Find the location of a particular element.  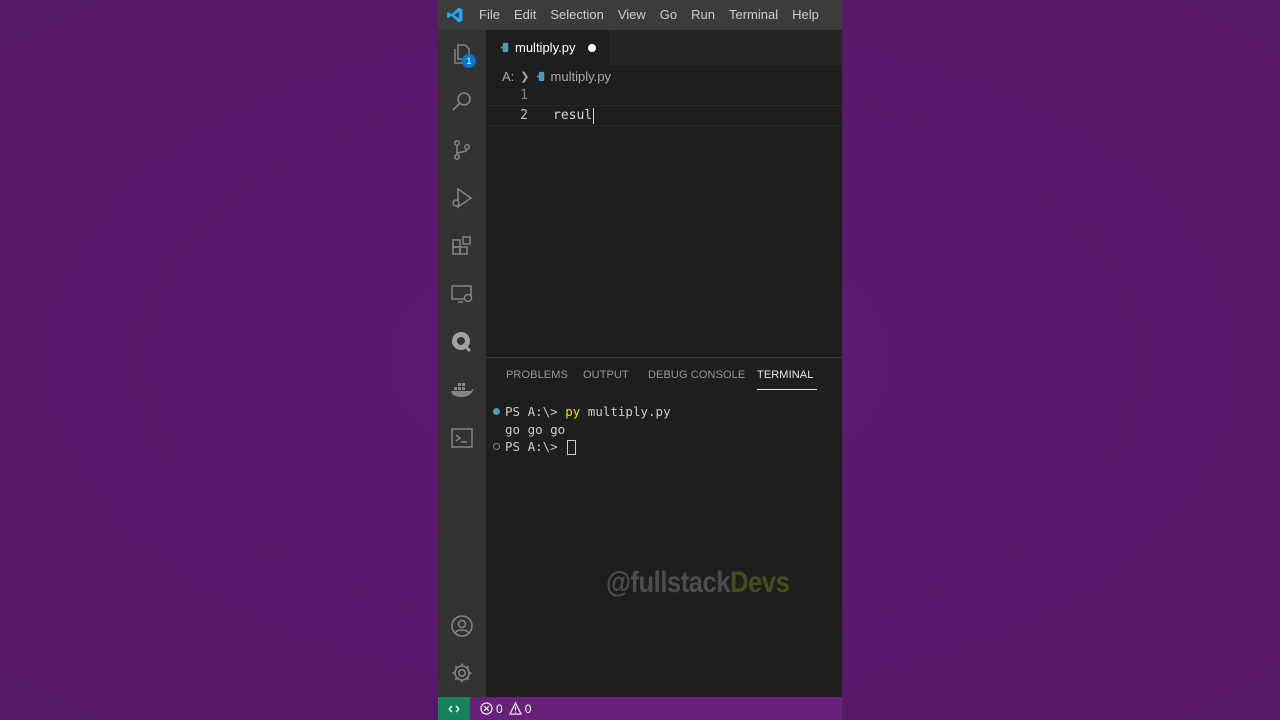

breadcrumb-file: multiply.py is located at coordinates (581, 76).